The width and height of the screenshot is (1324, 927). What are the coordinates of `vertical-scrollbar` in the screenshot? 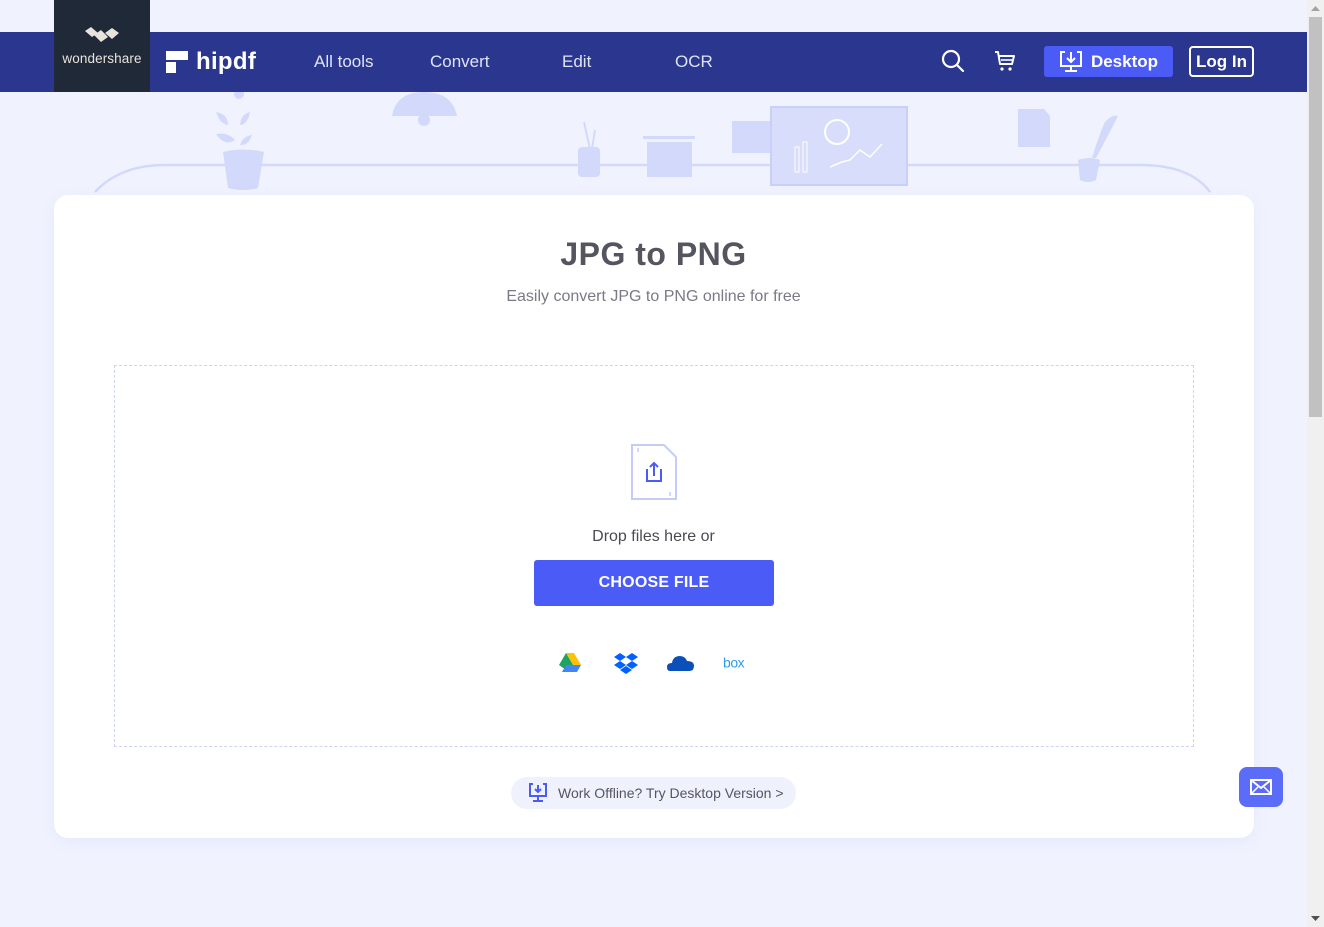 It's located at (1315, 463).